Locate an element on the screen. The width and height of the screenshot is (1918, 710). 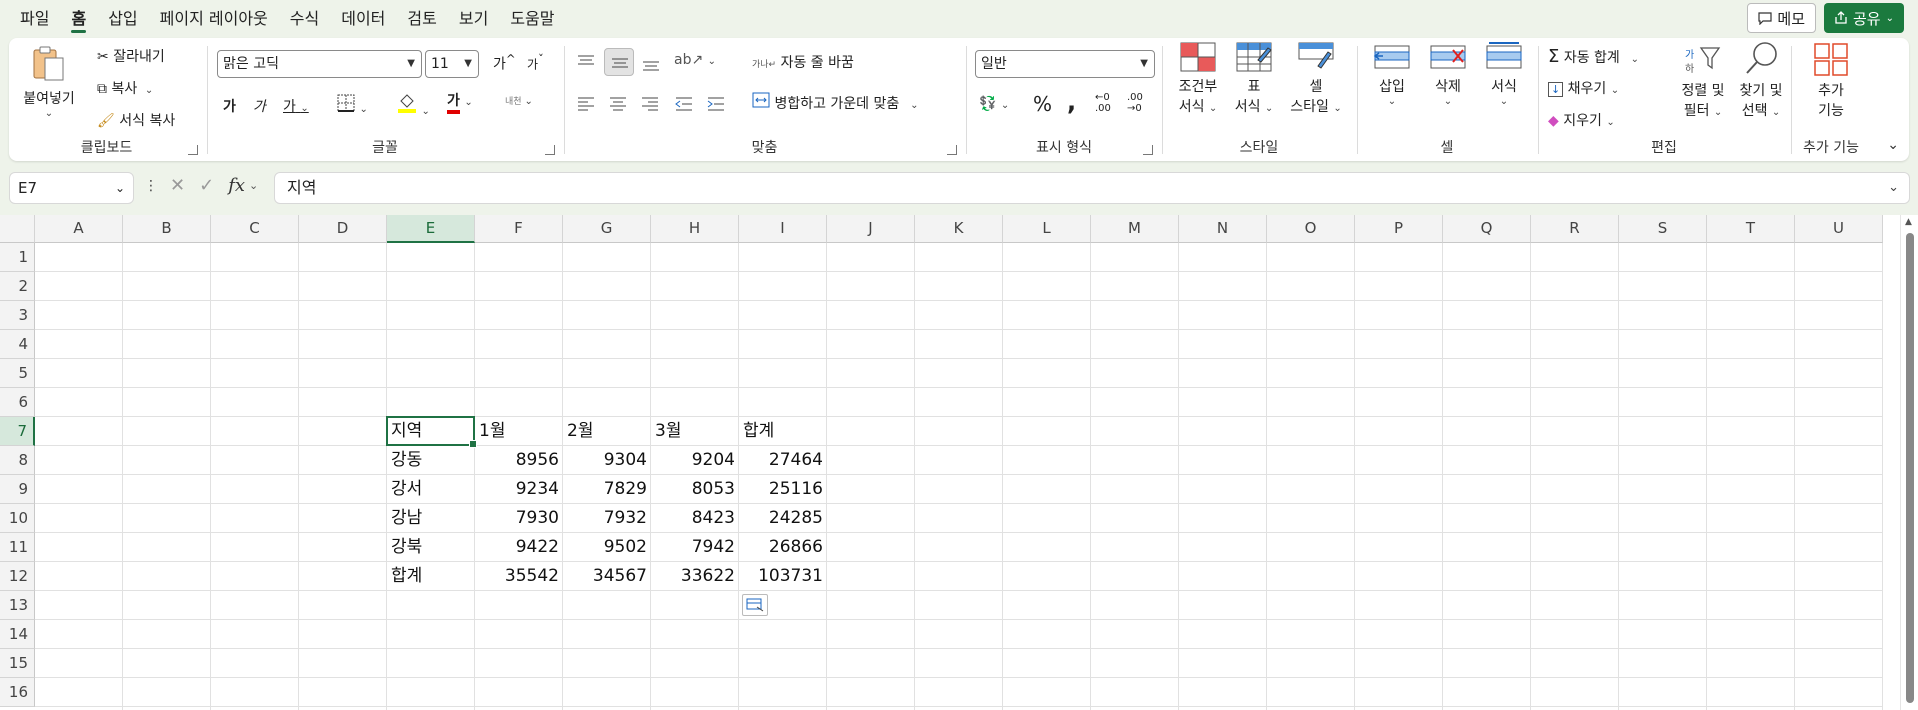
column-header-p: P is located at coordinates (1399, 229).